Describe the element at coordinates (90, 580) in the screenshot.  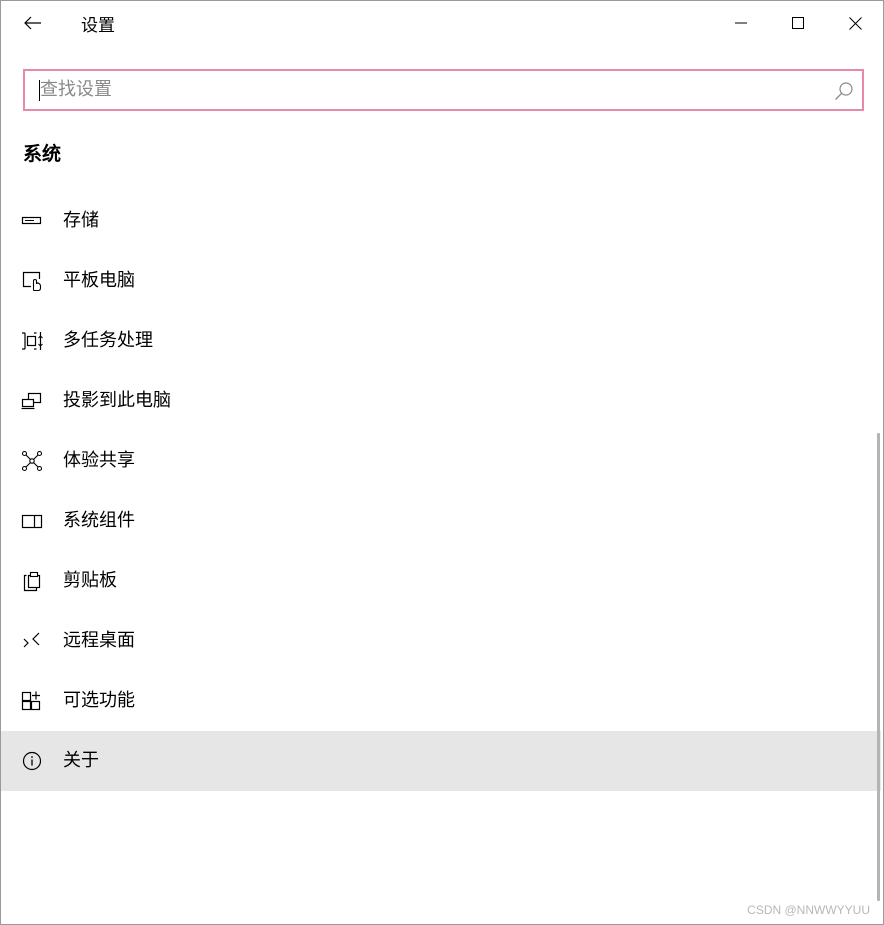
I see `nav-item-label: 剪贴板` at that location.